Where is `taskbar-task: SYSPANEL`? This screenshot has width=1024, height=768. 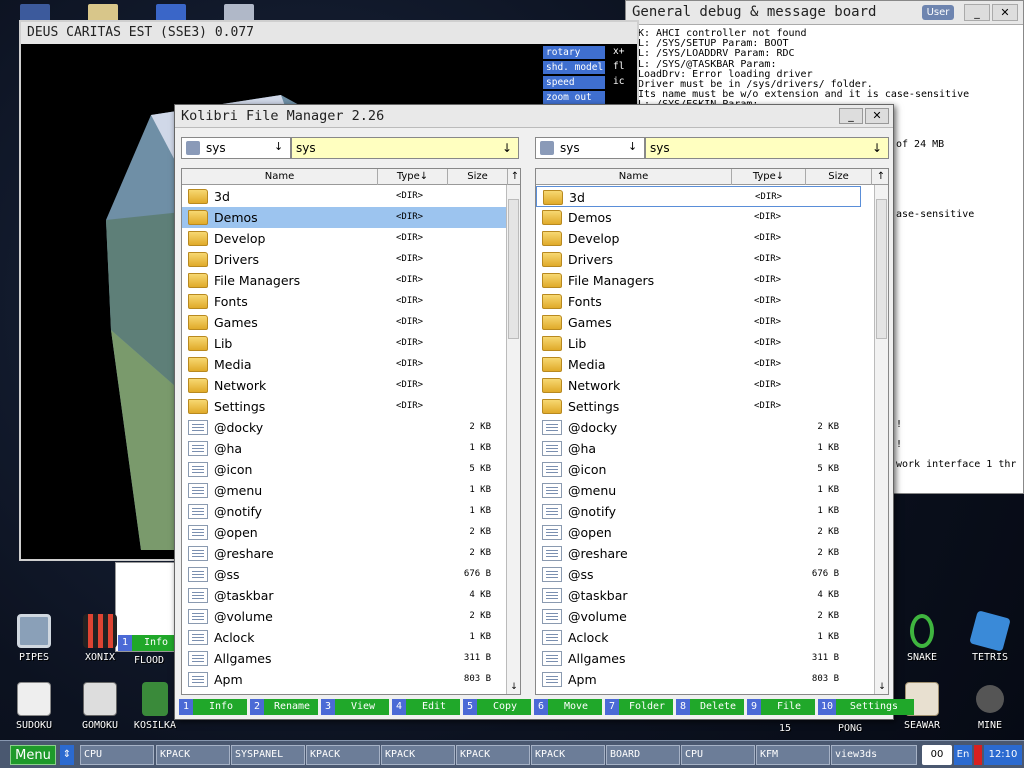
taskbar-task: SYSPANEL is located at coordinates (268, 755).